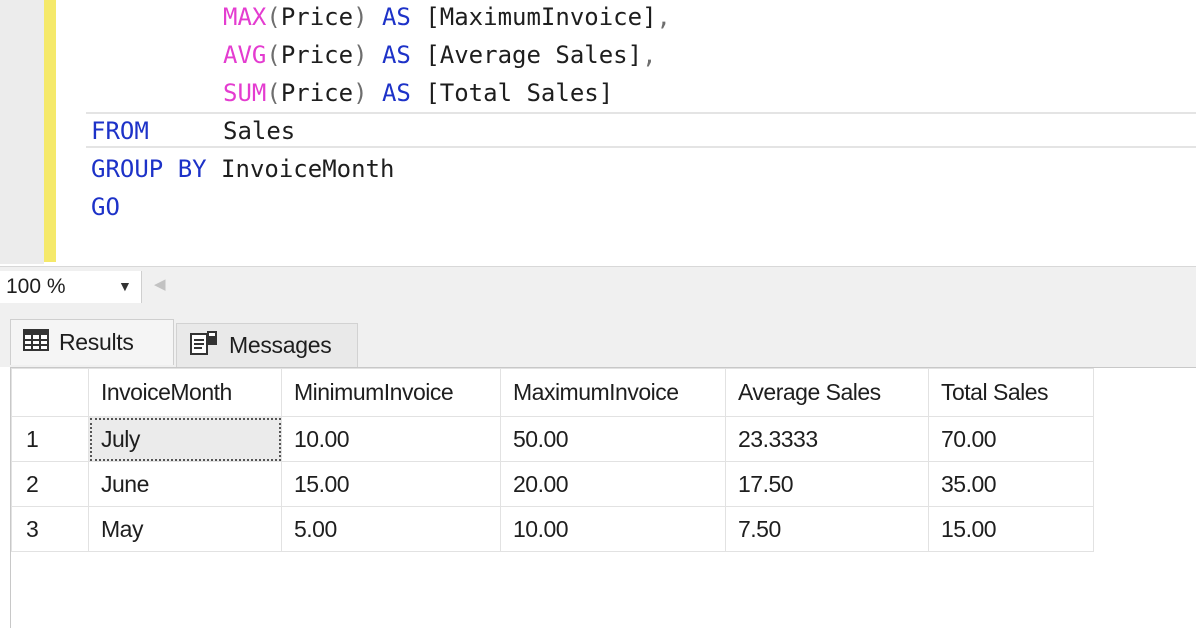 The image size is (1196, 628). I want to click on code-alias: [Average Sales], so click(534, 55).